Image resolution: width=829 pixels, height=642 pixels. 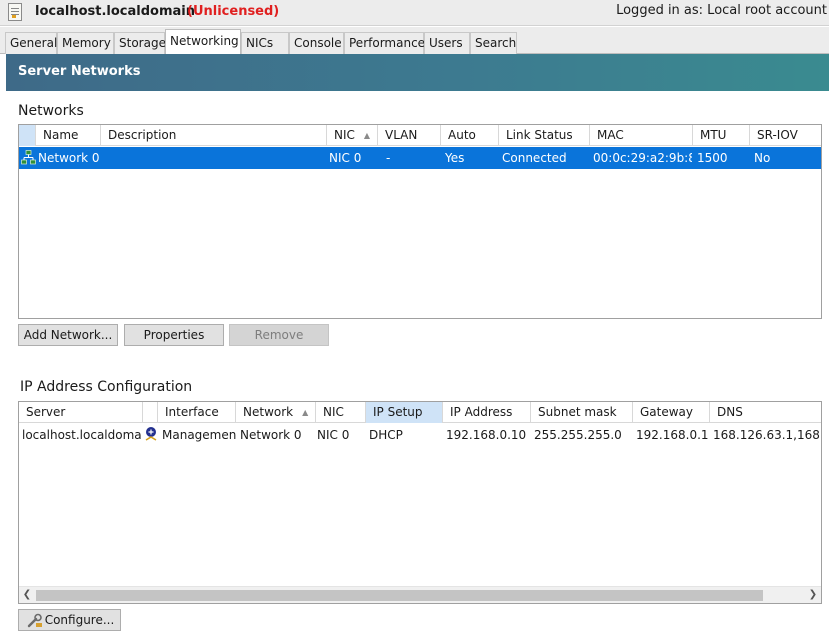 I want to click on col-name-label: Name, so click(x=61, y=135).